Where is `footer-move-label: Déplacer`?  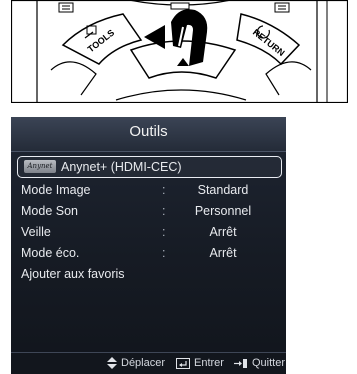 footer-move-label: Déplacer is located at coordinates (143, 363).